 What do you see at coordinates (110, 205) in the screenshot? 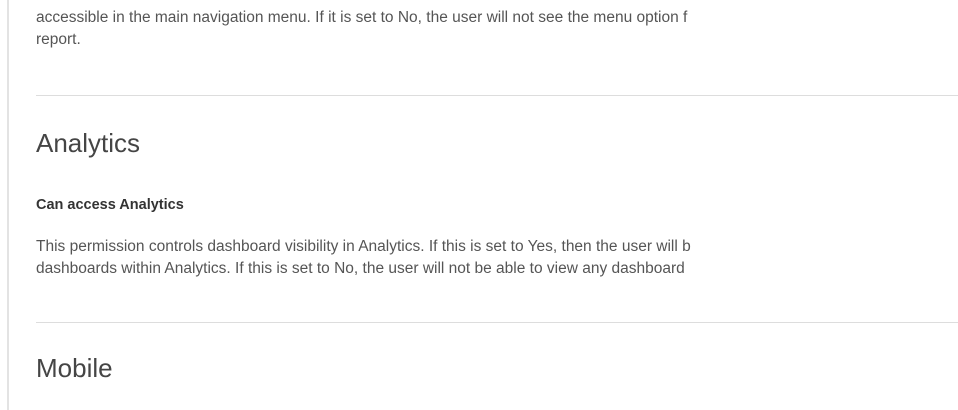
I see `can-access-analytics-label: Can access Analytics` at bounding box center [110, 205].